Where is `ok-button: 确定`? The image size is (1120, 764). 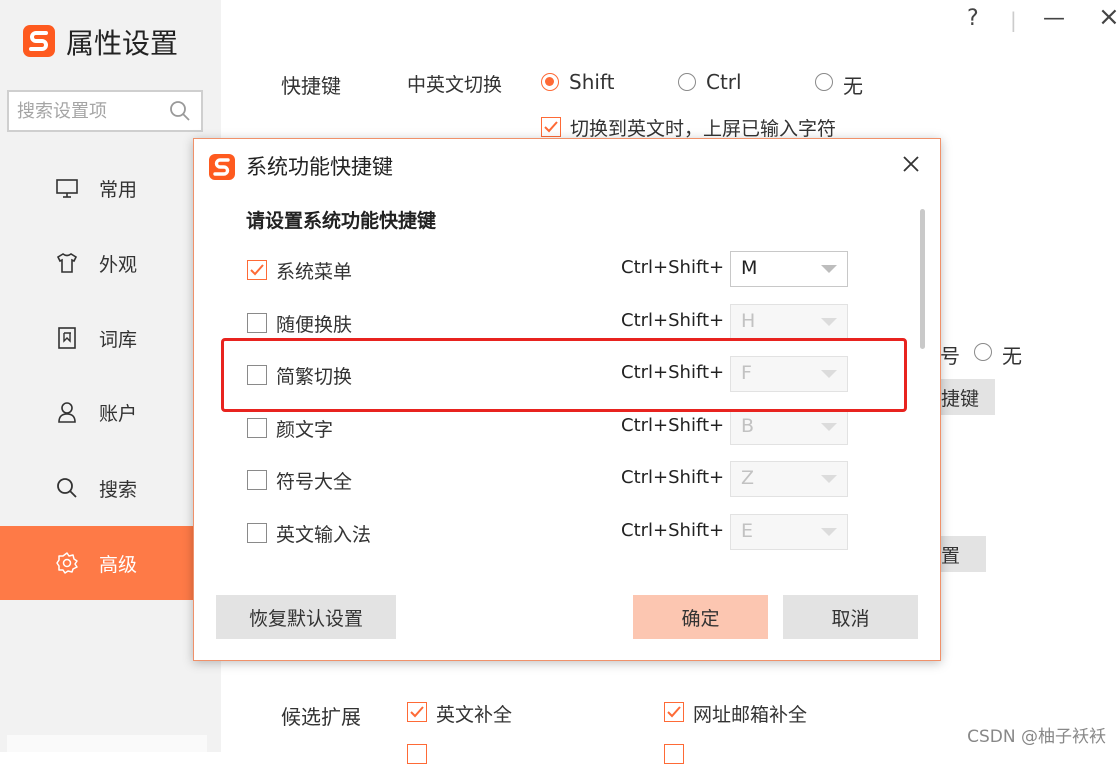 ok-button: 确定 is located at coordinates (700, 617).